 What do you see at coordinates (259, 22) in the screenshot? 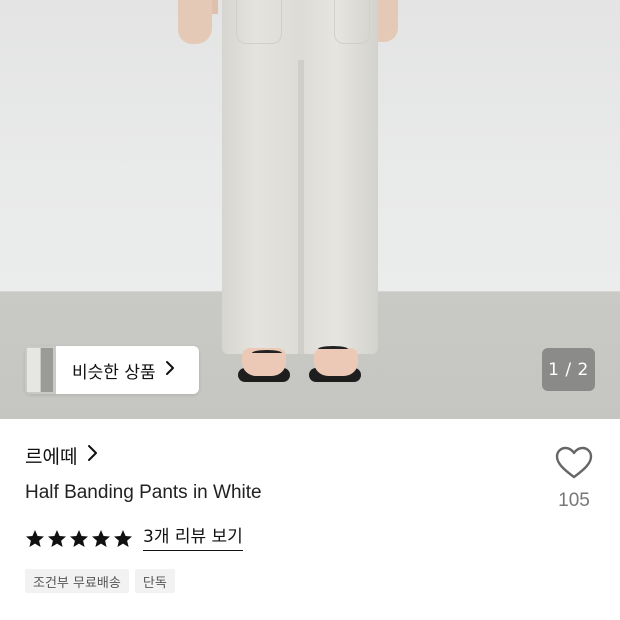
I see `image-pocket-left` at bounding box center [259, 22].